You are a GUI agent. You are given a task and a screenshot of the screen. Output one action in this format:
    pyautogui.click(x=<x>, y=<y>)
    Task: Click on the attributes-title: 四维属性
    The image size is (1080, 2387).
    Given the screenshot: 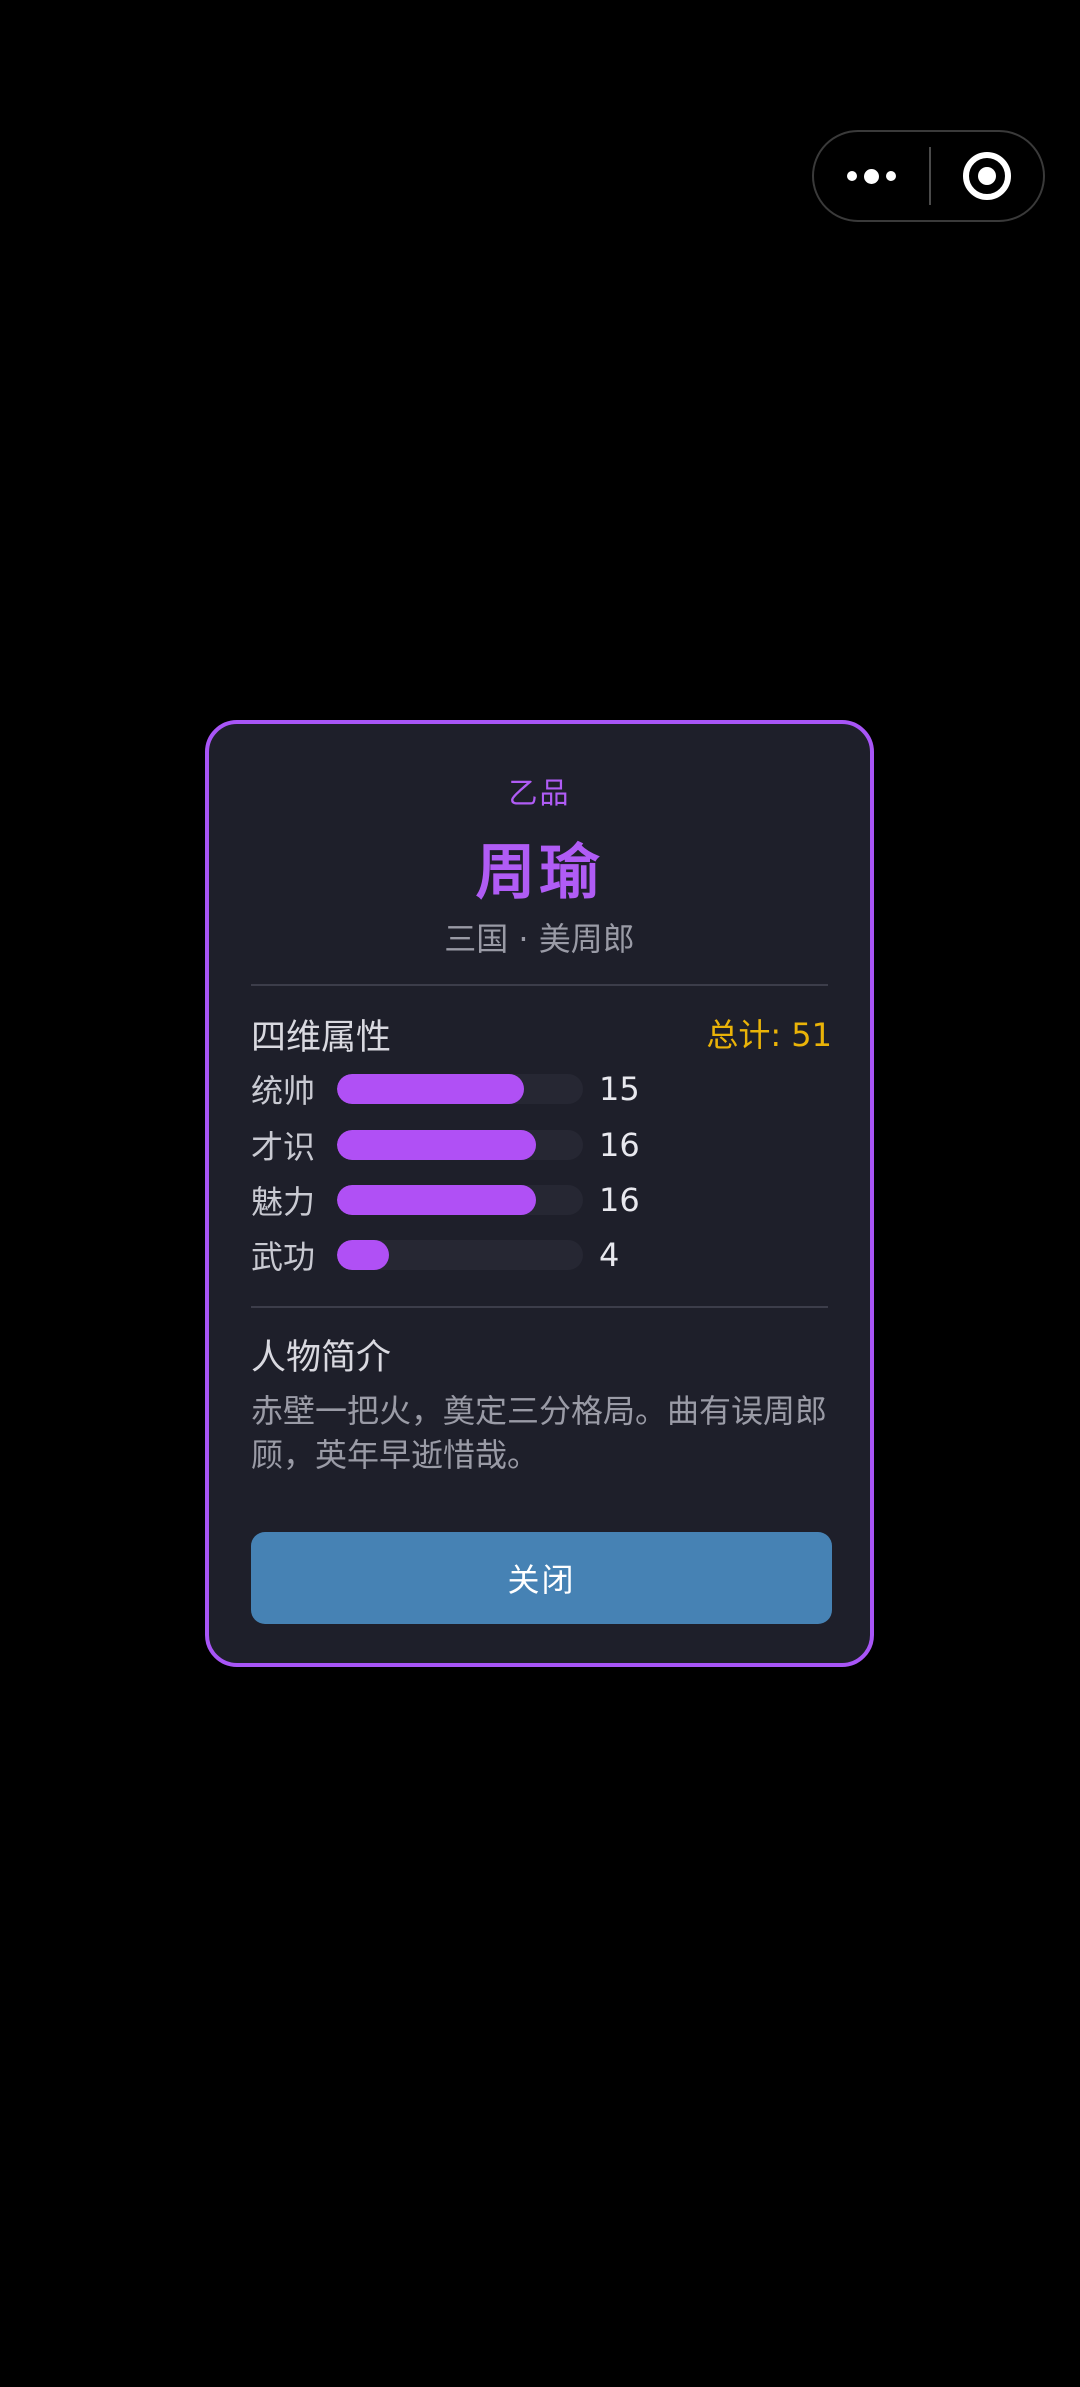 What is the action you would take?
    pyautogui.click(x=321, y=1038)
    